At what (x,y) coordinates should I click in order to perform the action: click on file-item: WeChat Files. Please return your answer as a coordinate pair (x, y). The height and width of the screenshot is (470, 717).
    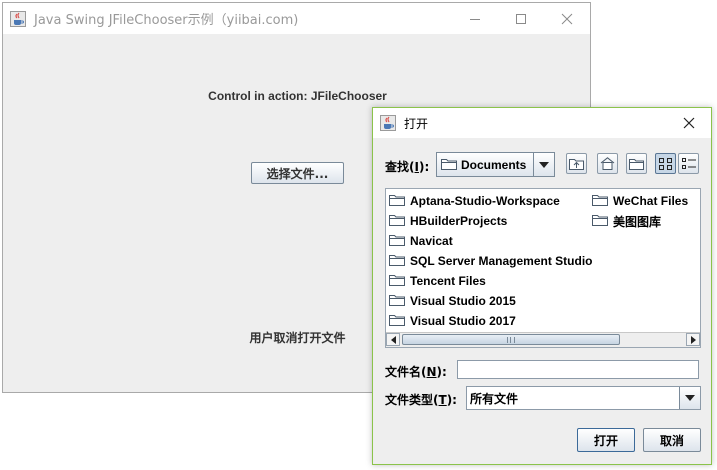
    Looking at the image, I should click on (640, 201).